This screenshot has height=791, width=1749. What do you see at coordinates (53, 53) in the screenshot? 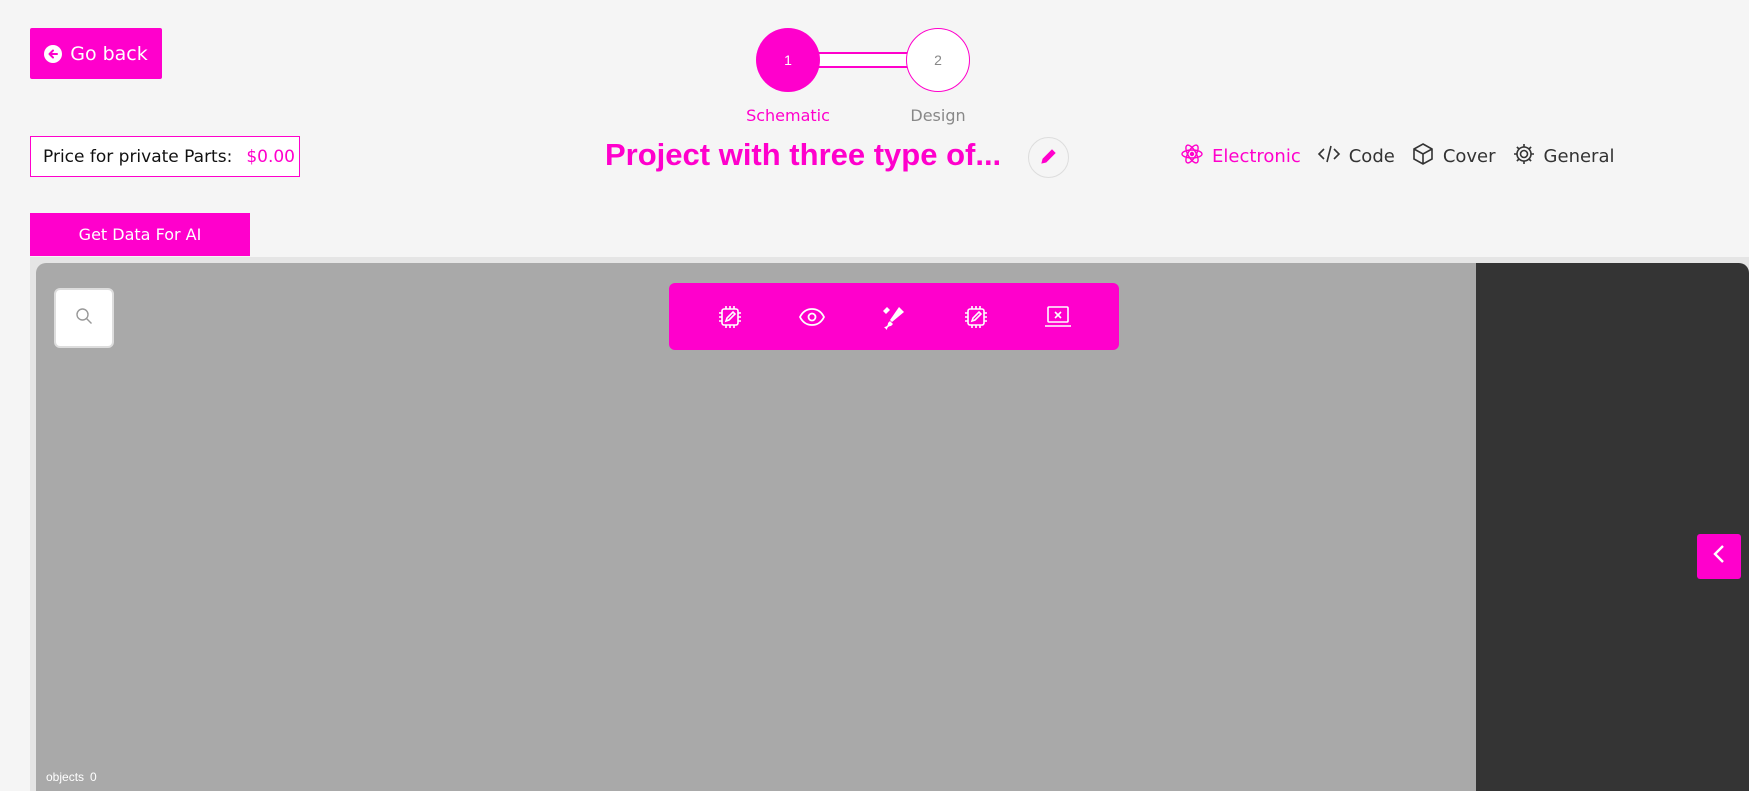
I see `arrow-left-icon` at bounding box center [53, 53].